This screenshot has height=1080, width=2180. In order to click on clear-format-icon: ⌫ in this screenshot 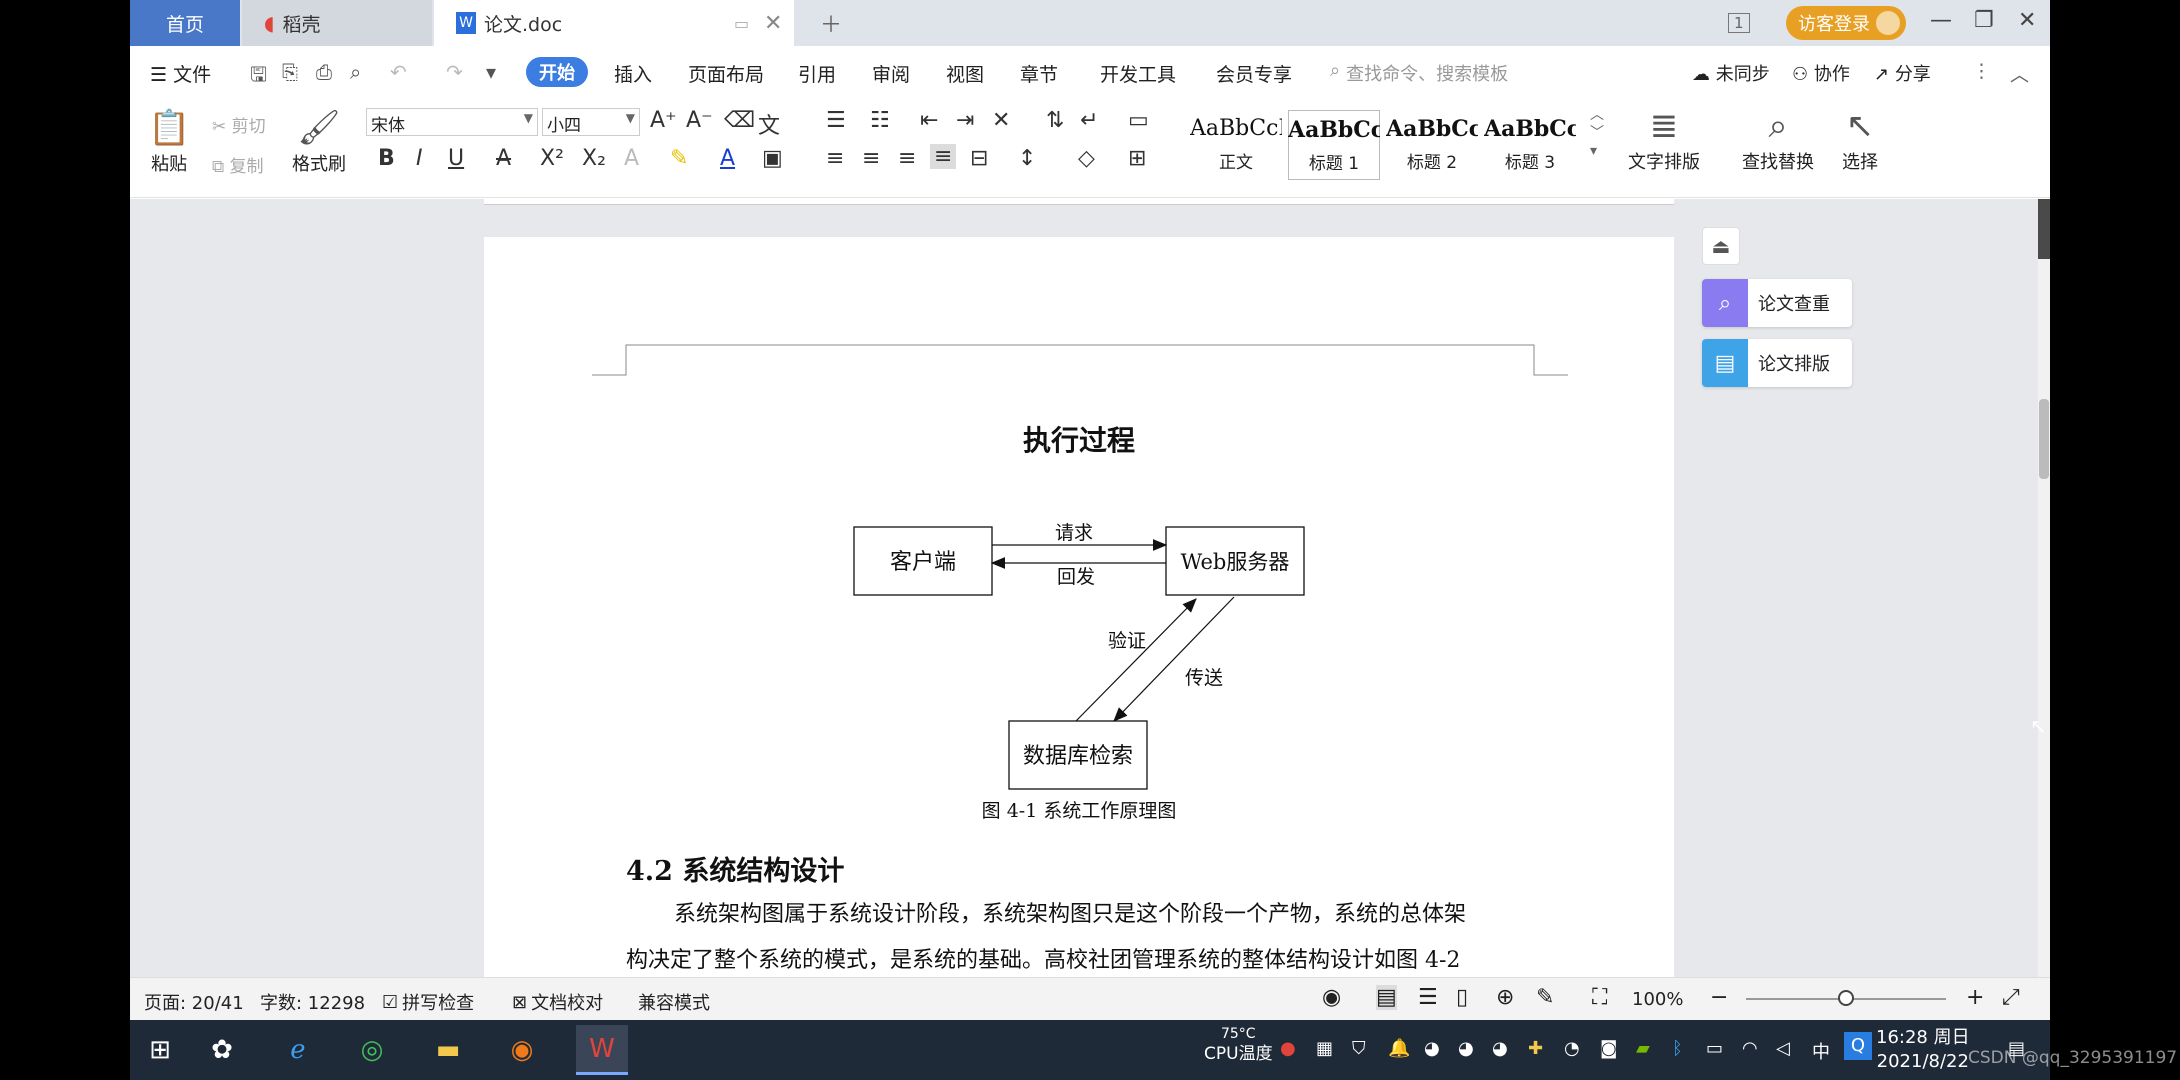, I will do `click(739, 120)`.